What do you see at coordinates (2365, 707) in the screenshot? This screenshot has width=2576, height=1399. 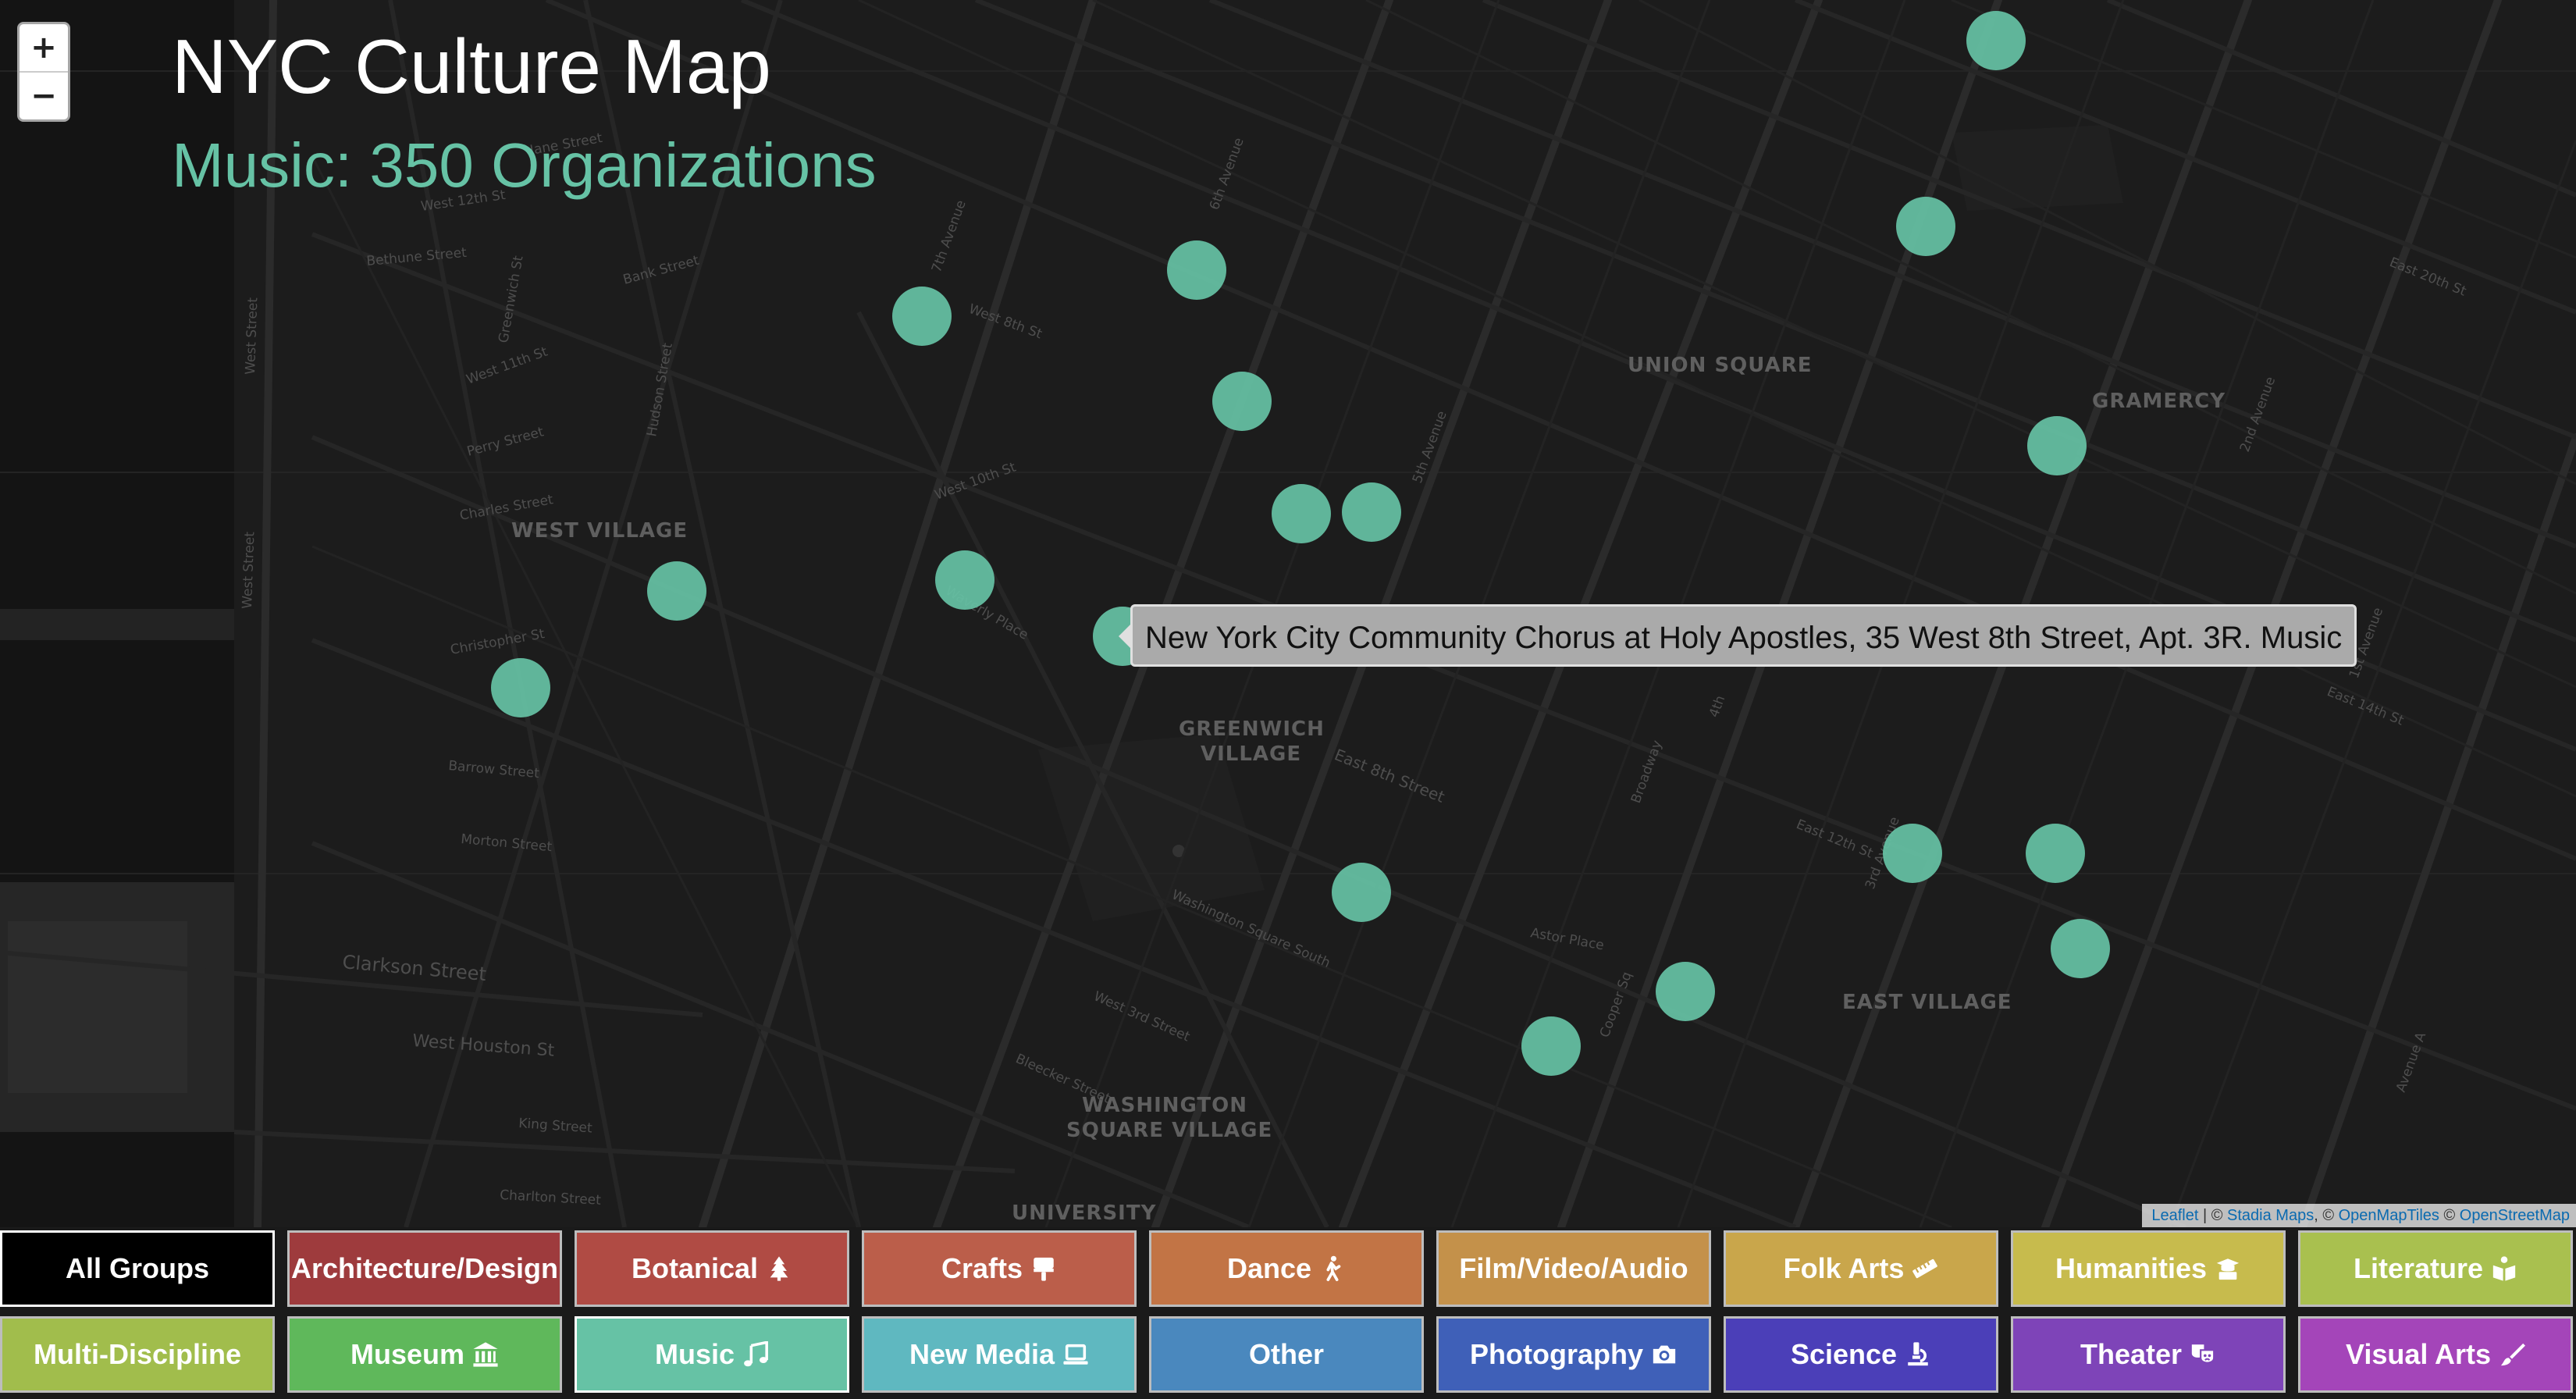 I see `street-label-east-14th: East 14th St` at bounding box center [2365, 707].